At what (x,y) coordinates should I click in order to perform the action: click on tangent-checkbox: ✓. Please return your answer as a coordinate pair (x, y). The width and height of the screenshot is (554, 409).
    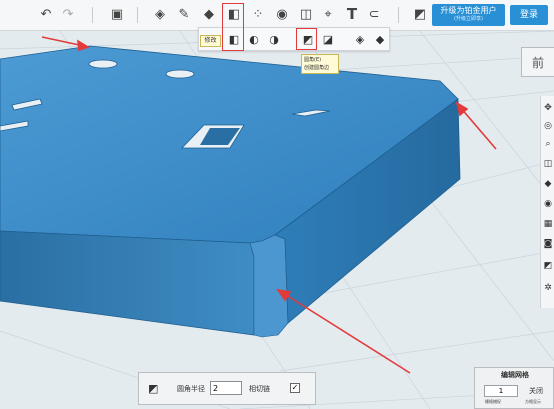
    Looking at the image, I should click on (295, 388).